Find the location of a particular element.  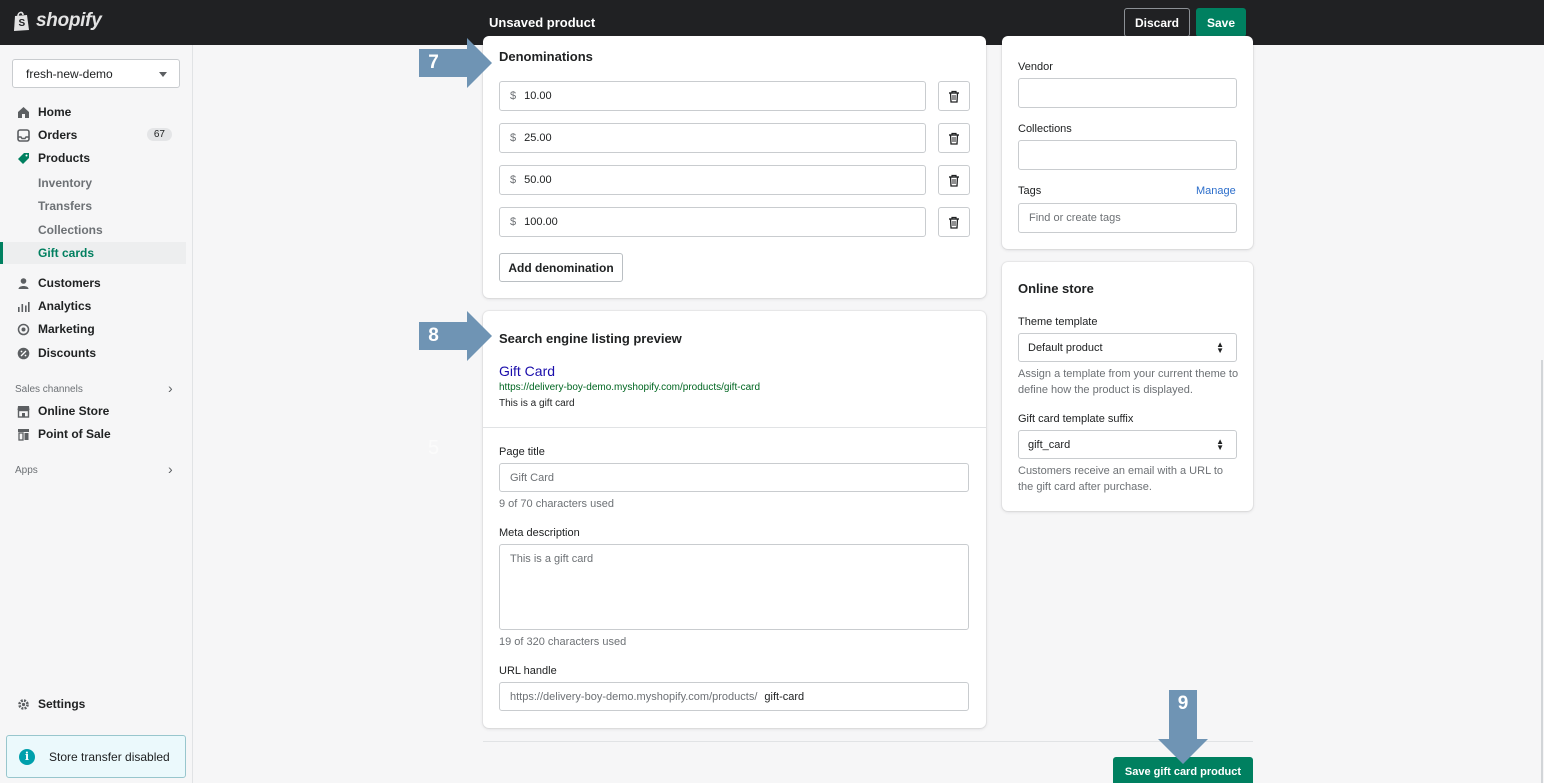

gift-card-suffix-value: gift_card is located at coordinates (1049, 444).